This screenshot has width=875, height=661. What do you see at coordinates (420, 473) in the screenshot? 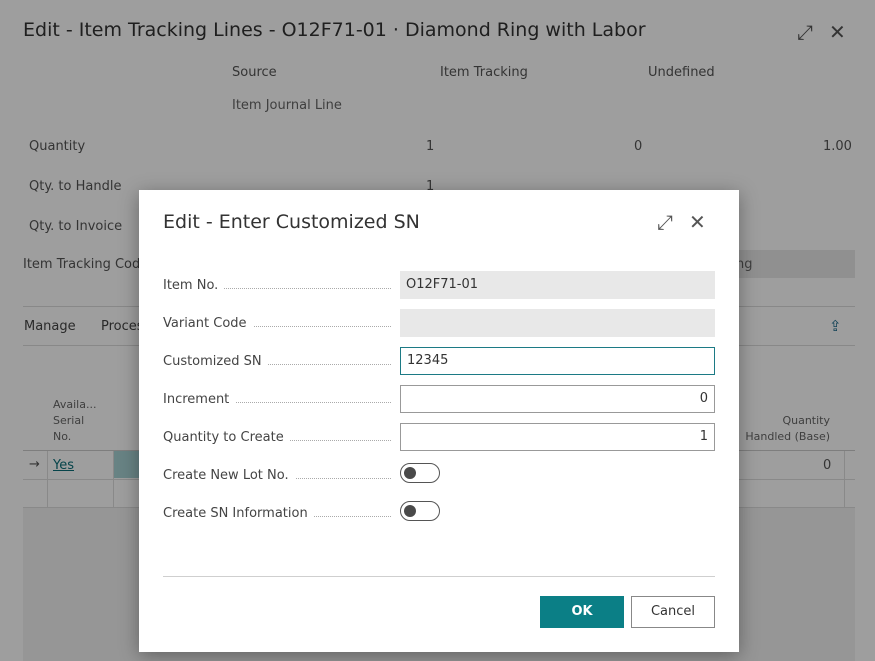
I see `create-new-lot-no-toggle` at bounding box center [420, 473].